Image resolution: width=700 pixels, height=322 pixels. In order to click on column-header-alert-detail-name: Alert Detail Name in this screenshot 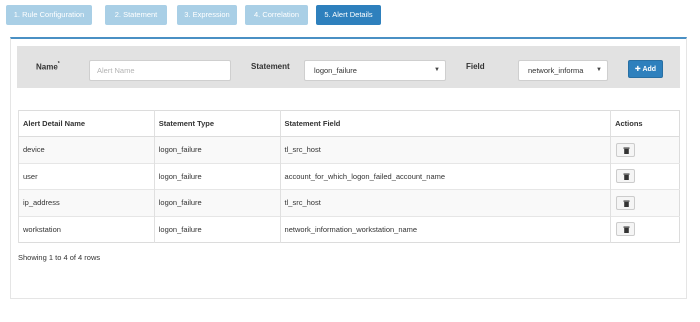, I will do `click(86, 123)`.